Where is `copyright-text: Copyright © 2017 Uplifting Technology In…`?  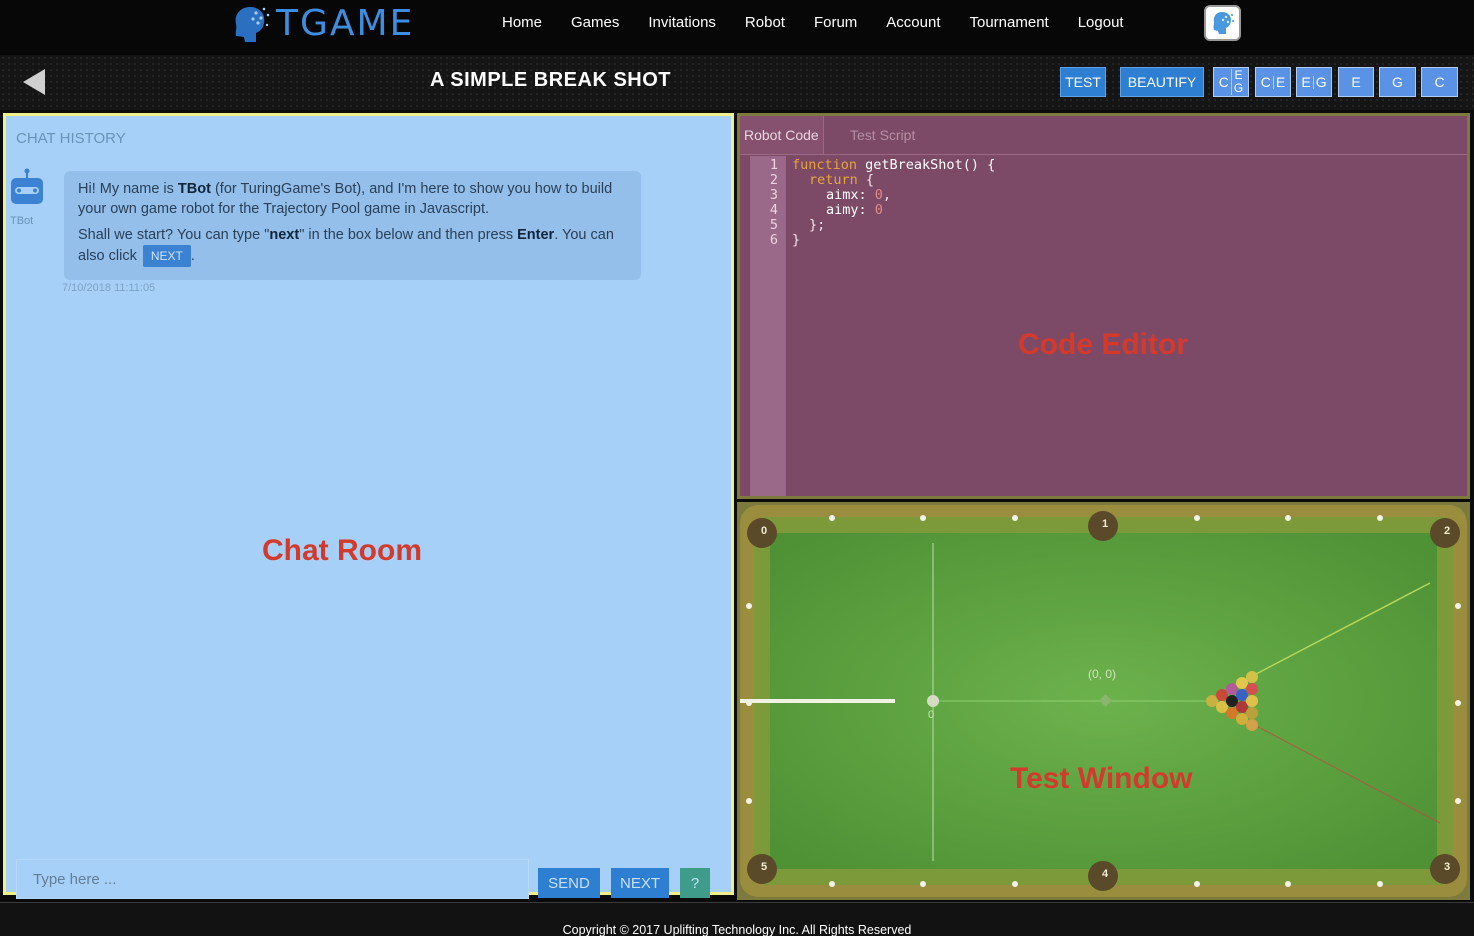
copyright-text: Copyright © 2017 Uplifting Technology In… is located at coordinates (737, 929).